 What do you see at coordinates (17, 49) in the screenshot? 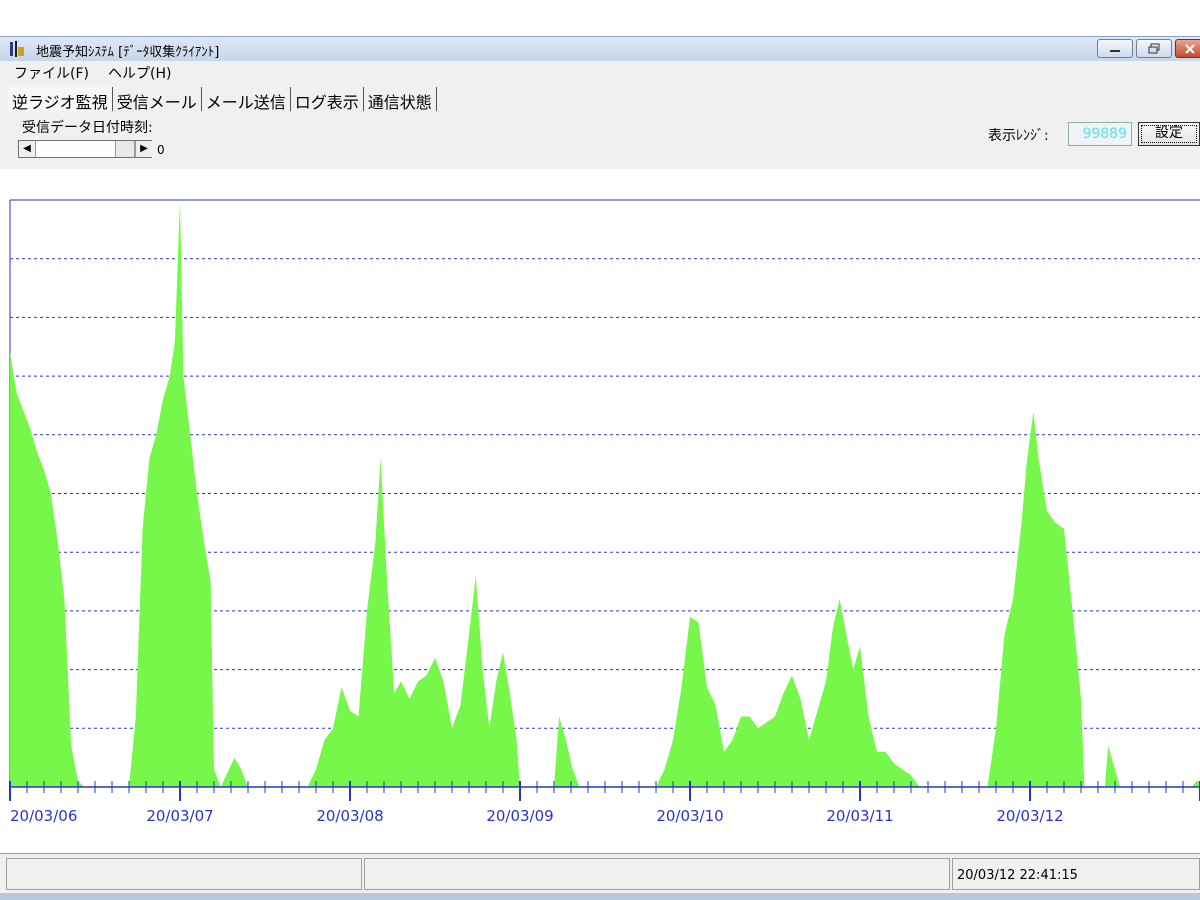
I see `app-icon` at bounding box center [17, 49].